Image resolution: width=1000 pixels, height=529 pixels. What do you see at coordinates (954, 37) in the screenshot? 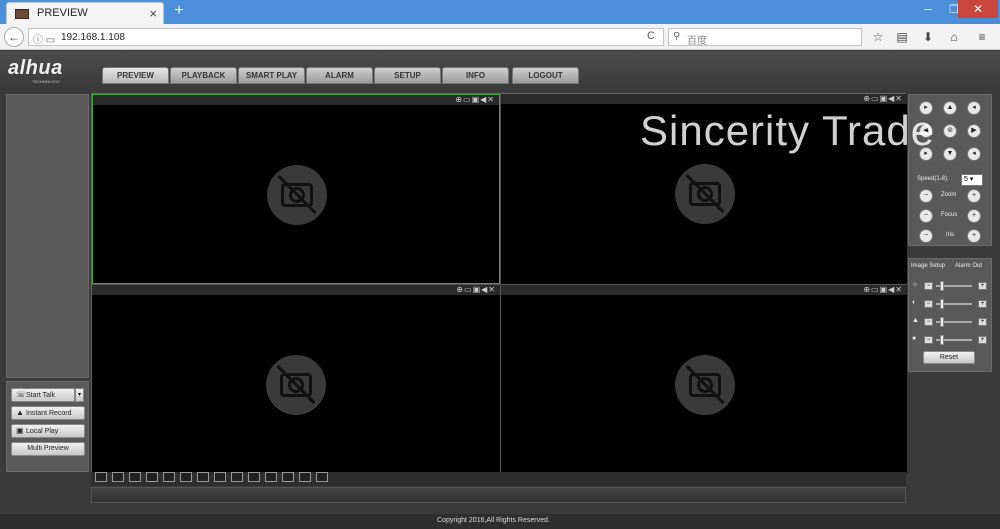
I see `home-icon: ⌂` at bounding box center [954, 37].